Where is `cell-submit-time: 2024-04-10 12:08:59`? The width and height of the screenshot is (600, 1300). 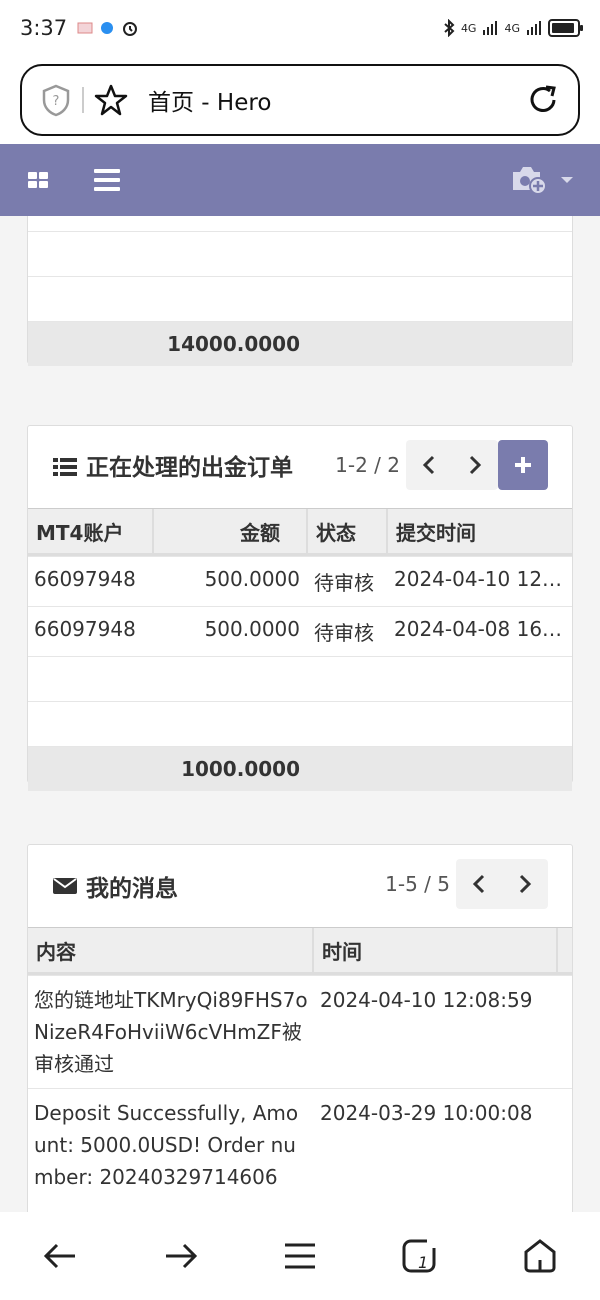 cell-submit-time: 2024-04-10 12:08:59 is located at coordinates (483, 579).